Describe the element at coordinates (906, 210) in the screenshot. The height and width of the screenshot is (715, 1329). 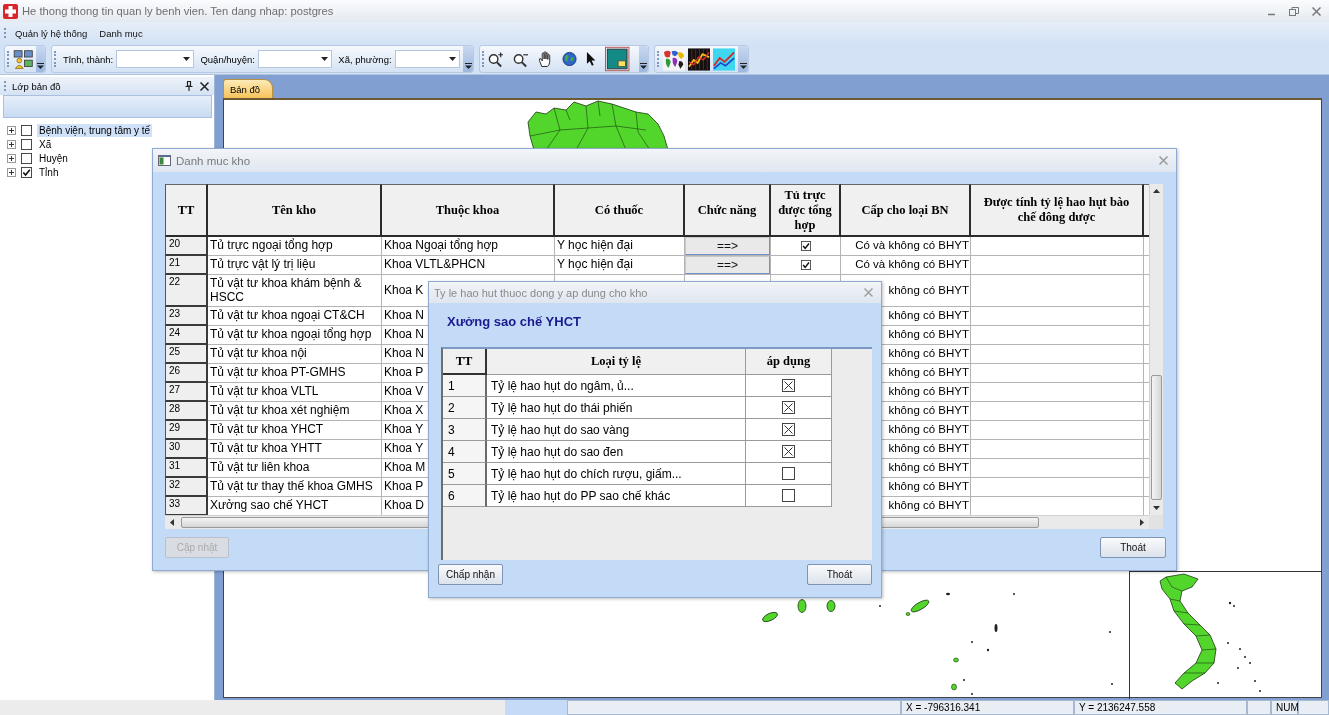
I see `column-header: Cấp cho loại BN` at that location.